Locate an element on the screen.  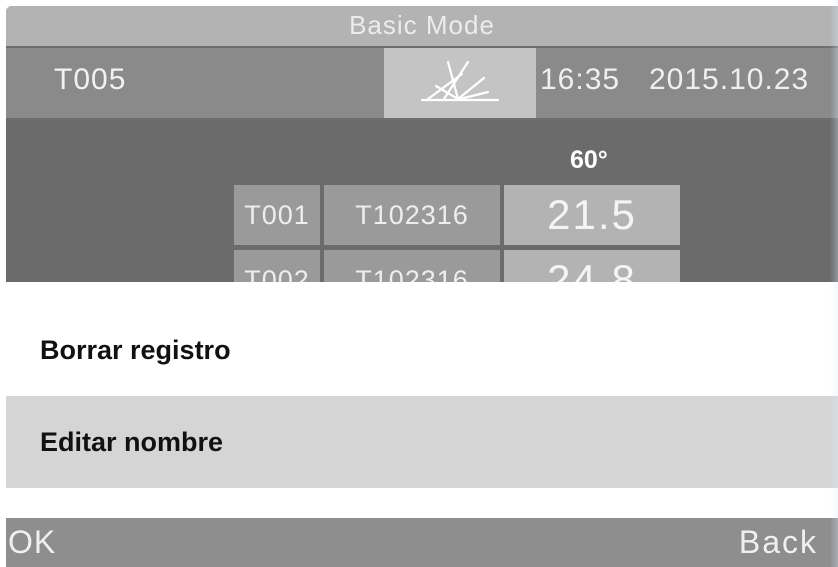
record-id: T001 is located at coordinates (277, 215).